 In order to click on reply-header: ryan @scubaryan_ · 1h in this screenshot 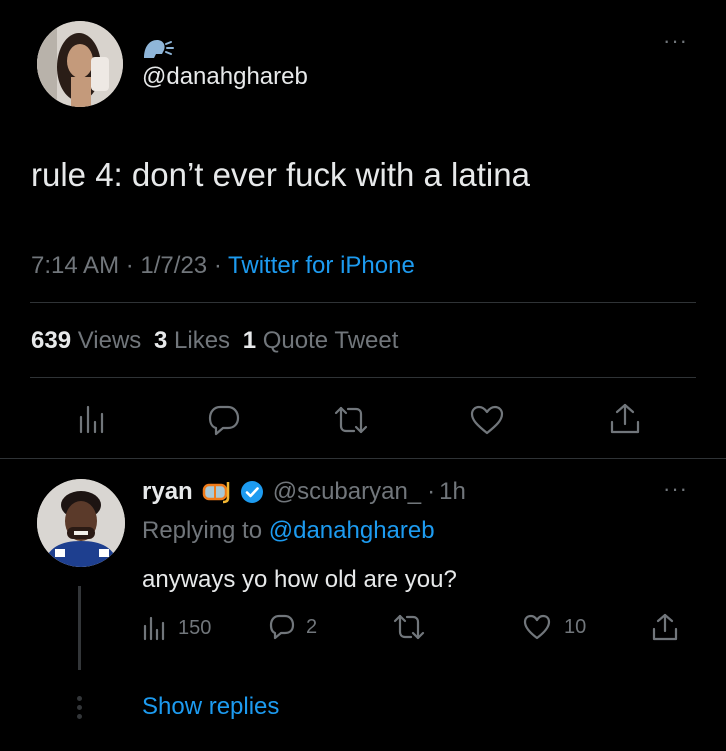, I will do `click(304, 492)`.